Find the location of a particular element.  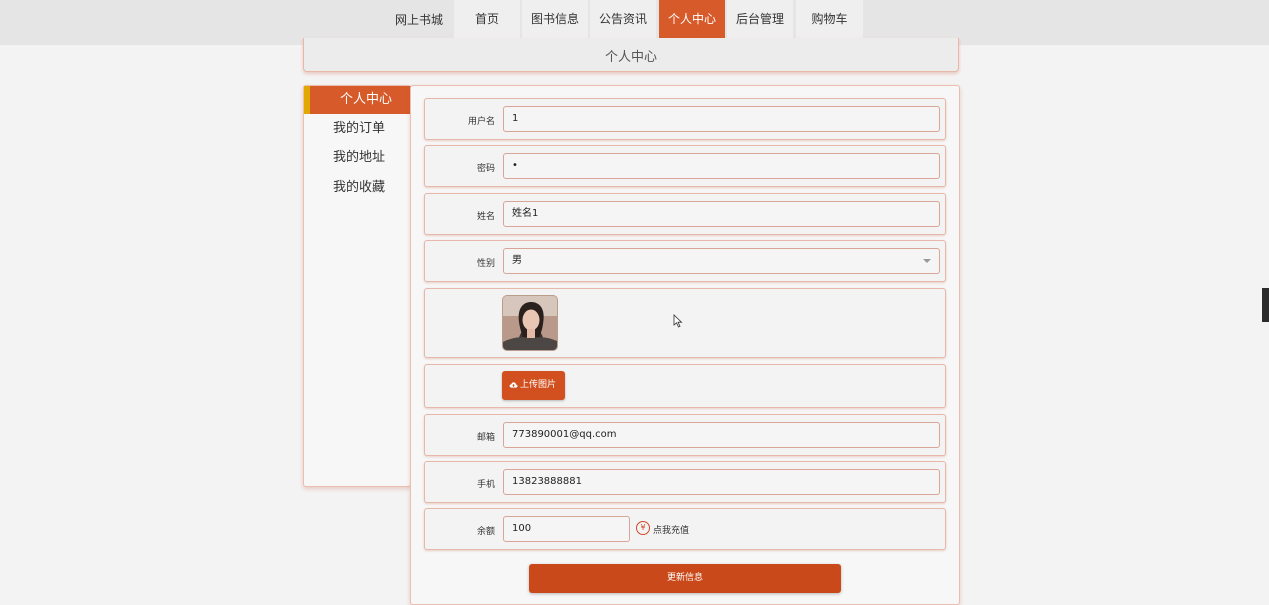

page-title-banner: 个人中心 is located at coordinates (631, 55).